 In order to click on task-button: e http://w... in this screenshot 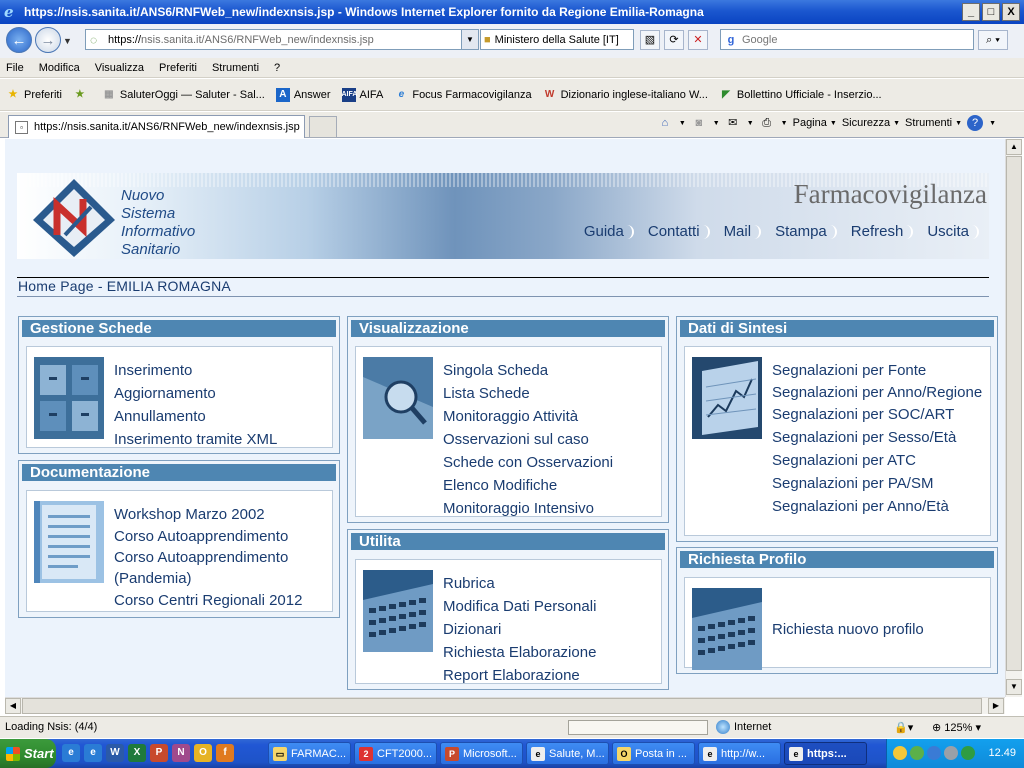, I will do `click(739, 753)`.